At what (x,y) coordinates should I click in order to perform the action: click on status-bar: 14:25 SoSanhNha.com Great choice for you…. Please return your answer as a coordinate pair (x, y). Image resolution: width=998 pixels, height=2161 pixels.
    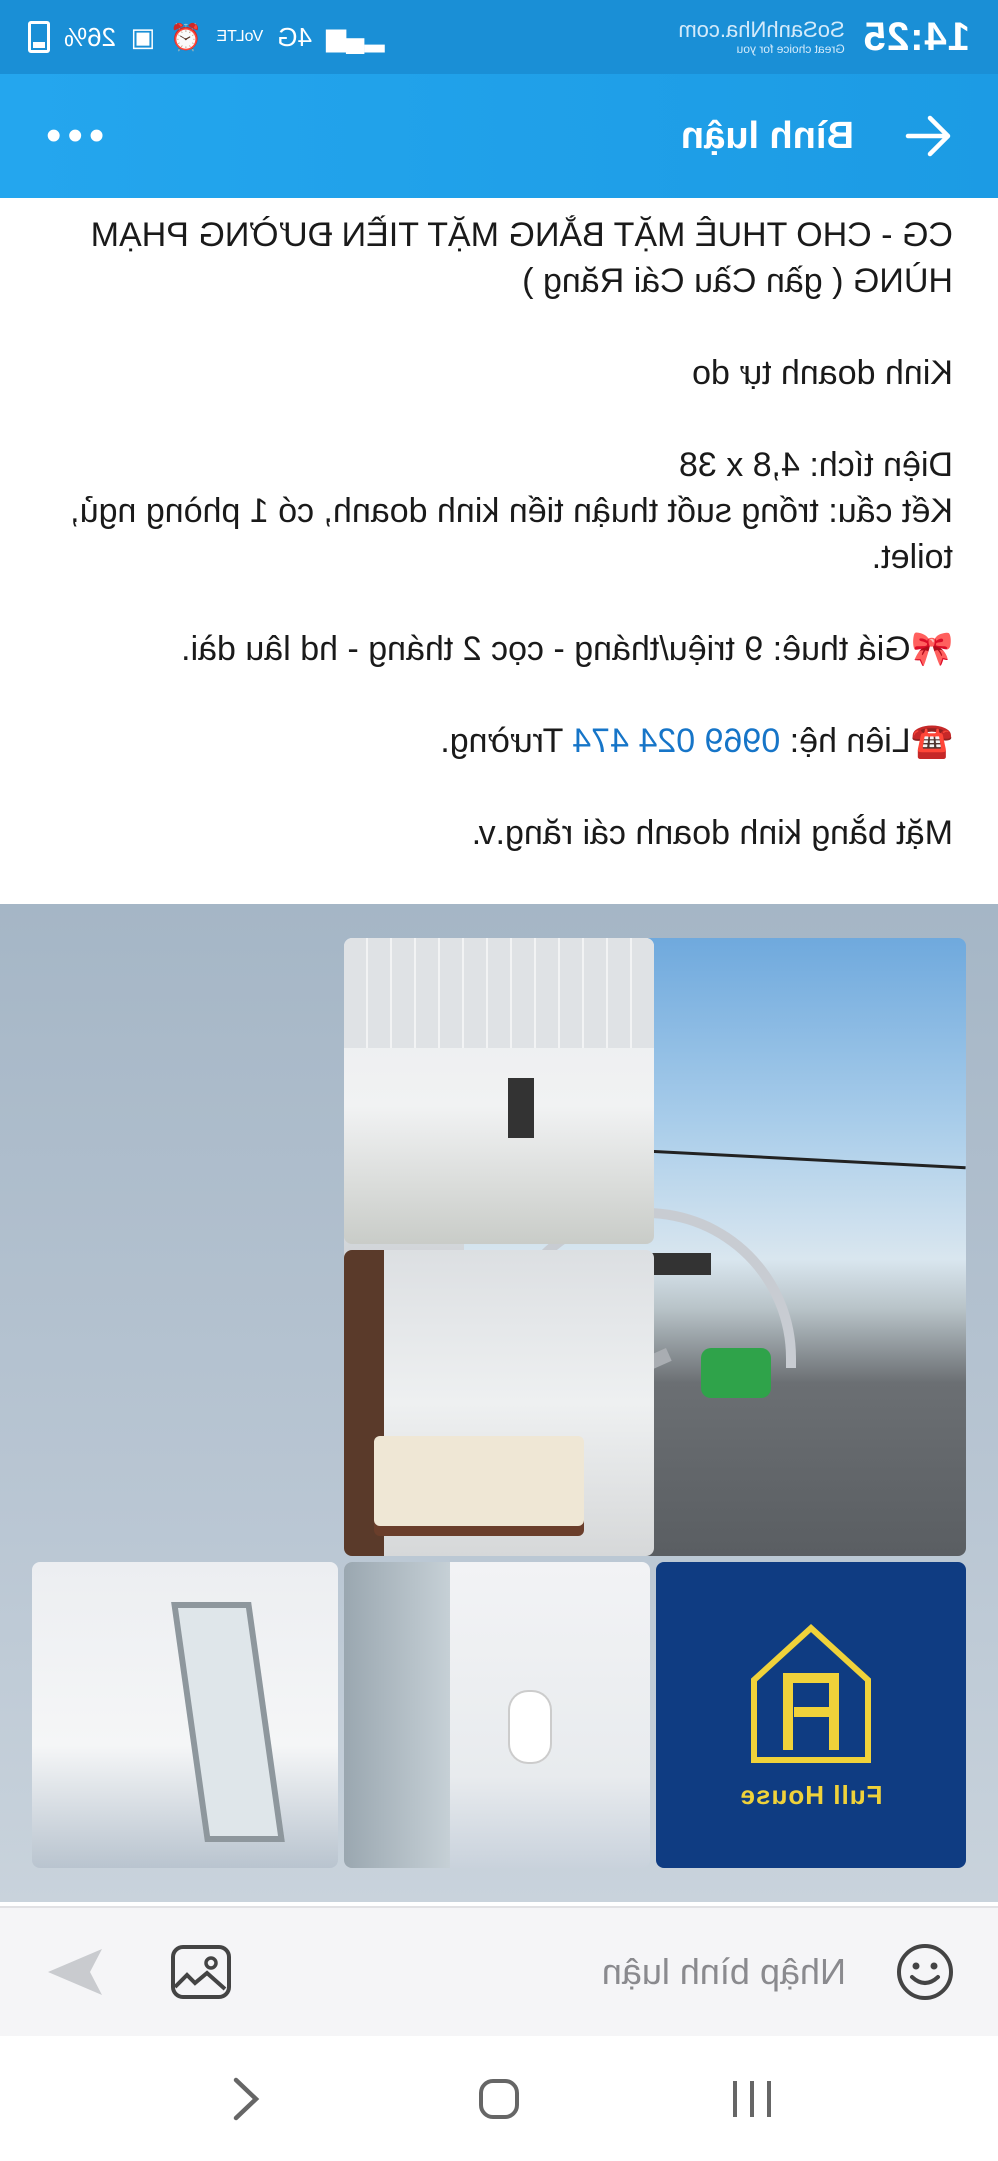
    Looking at the image, I should click on (499, 37).